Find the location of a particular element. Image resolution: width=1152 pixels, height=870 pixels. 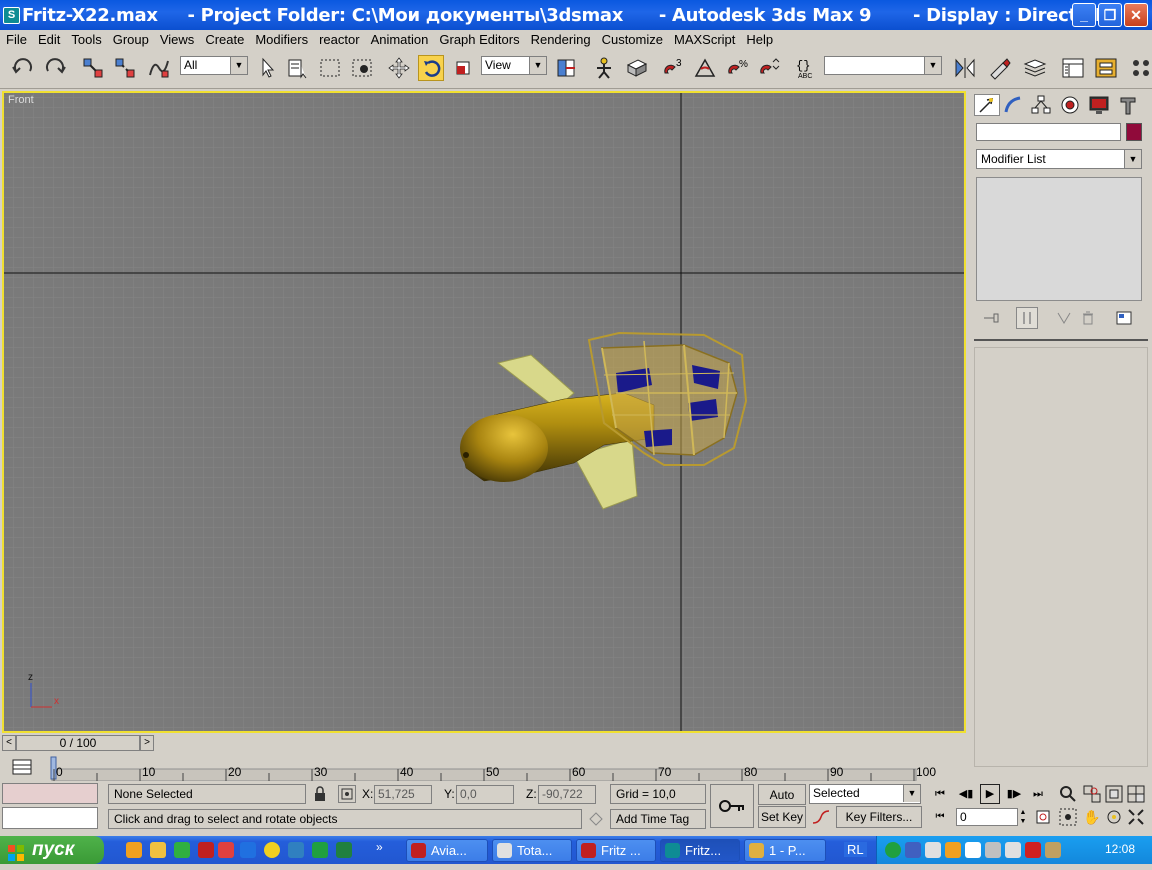

maxscript-input is located at coordinates (50, 818).